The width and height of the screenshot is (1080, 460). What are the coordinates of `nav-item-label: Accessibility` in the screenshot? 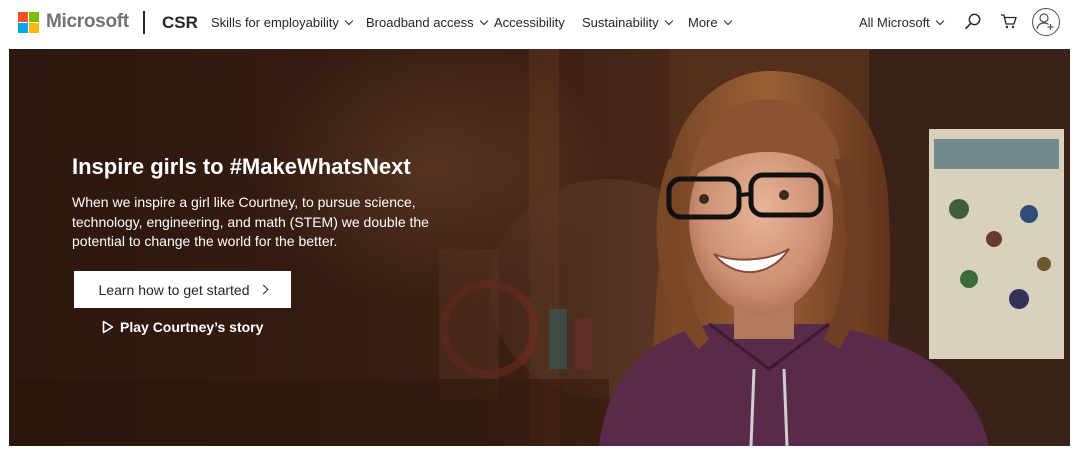 It's located at (529, 22).